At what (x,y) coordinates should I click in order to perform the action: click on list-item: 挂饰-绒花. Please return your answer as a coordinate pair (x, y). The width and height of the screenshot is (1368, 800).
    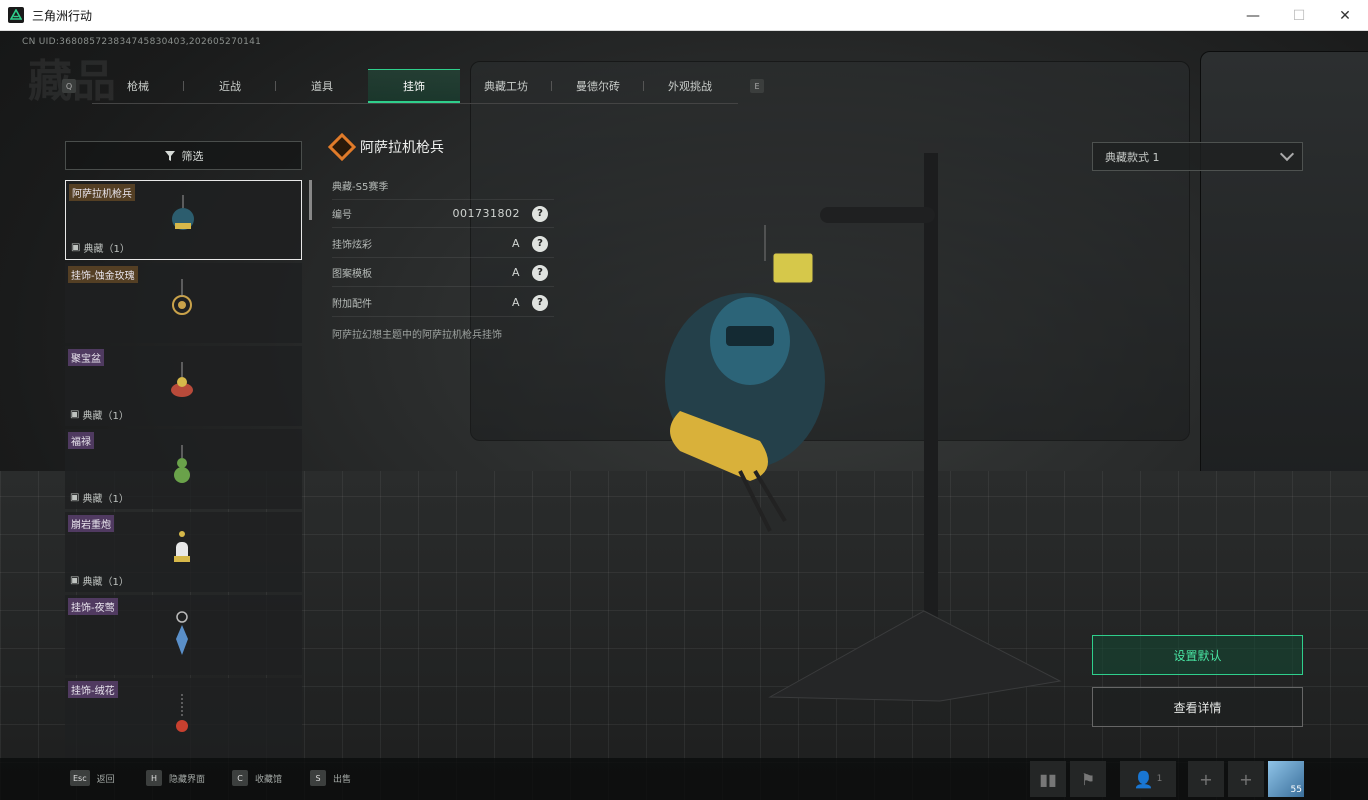
    Looking at the image, I should click on (183, 718).